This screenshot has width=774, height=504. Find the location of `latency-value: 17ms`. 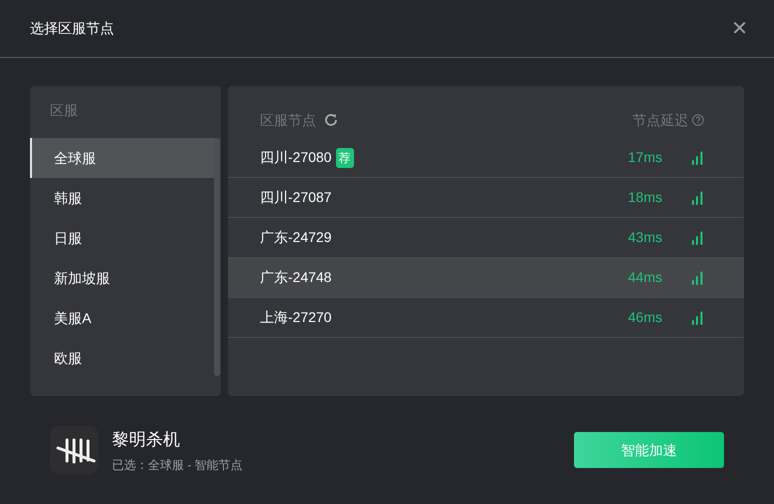

latency-value: 17ms is located at coordinates (646, 157).